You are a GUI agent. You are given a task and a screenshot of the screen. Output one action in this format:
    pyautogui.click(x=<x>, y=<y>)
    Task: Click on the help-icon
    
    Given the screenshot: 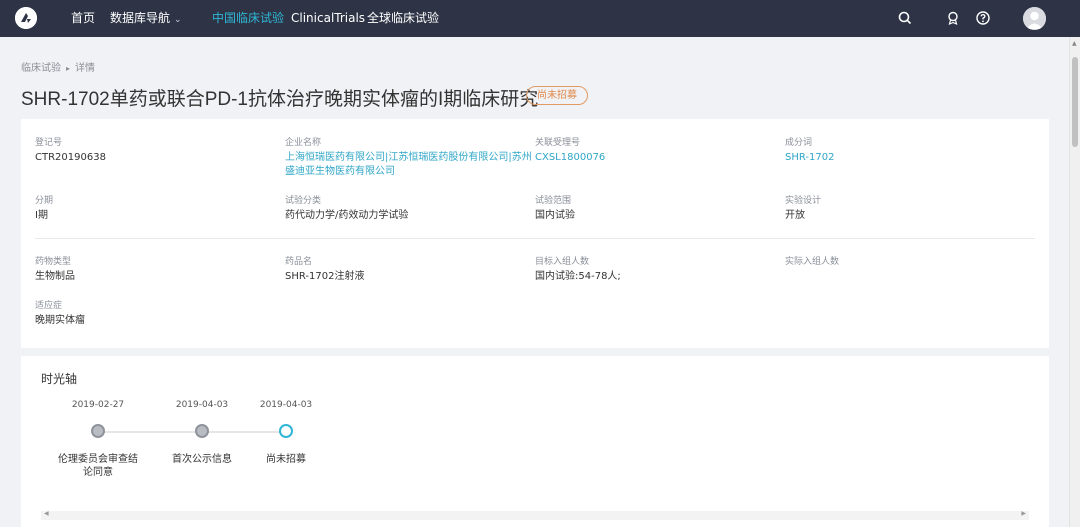 What is the action you would take?
    pyautogui.click(x=983, y=18)
    